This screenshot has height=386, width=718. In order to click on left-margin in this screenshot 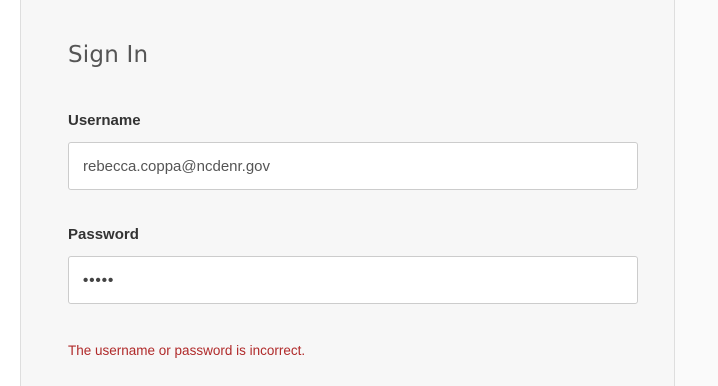, I will do `click(10, 193)`.